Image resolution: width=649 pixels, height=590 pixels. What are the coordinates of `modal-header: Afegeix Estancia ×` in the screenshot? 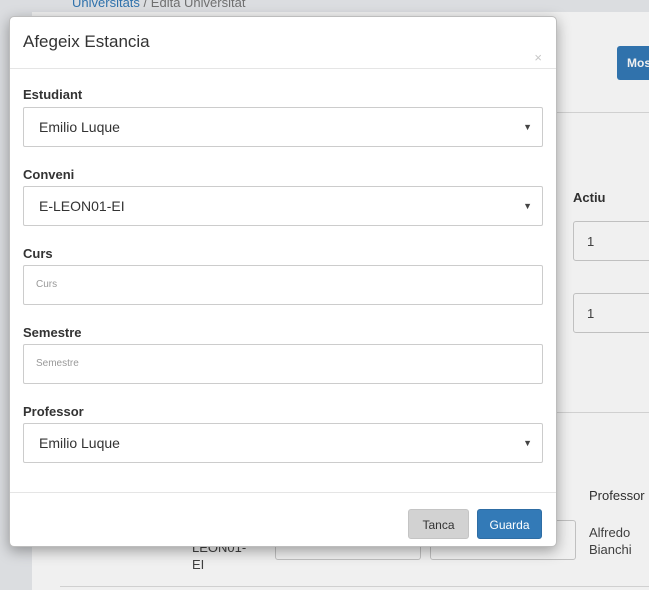 It's located at (283, 43).